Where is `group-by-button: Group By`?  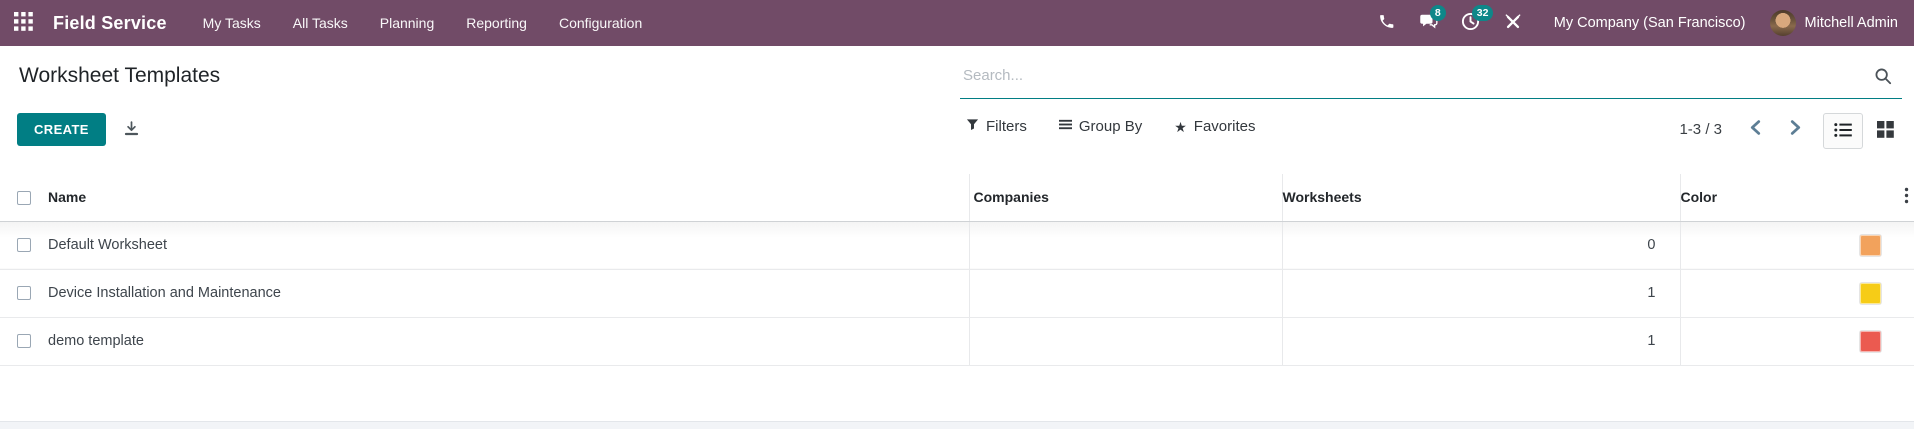 group-by-button: Group By is located at coordinates (1100, 126).